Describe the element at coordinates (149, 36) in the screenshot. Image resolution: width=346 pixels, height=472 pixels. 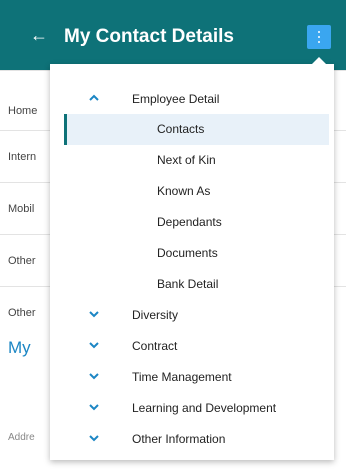
I see `page-title: My Contact Details` at that location.